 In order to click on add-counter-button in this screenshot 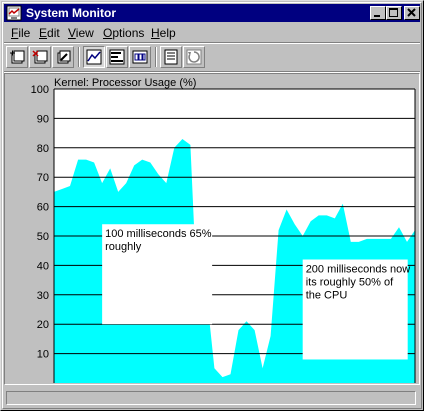, I will do `click(17, 57)`.